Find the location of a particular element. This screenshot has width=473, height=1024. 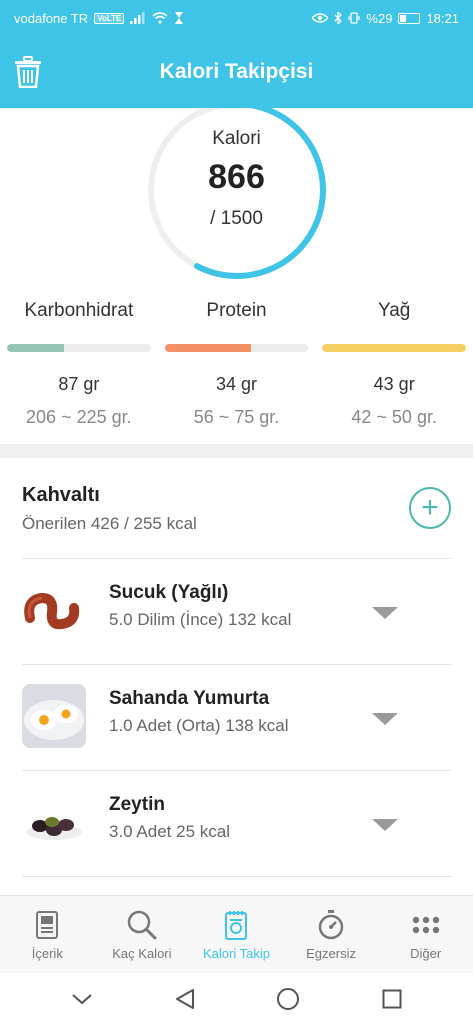

macro-amount: 87 gr is located at coordinates (79, 384).